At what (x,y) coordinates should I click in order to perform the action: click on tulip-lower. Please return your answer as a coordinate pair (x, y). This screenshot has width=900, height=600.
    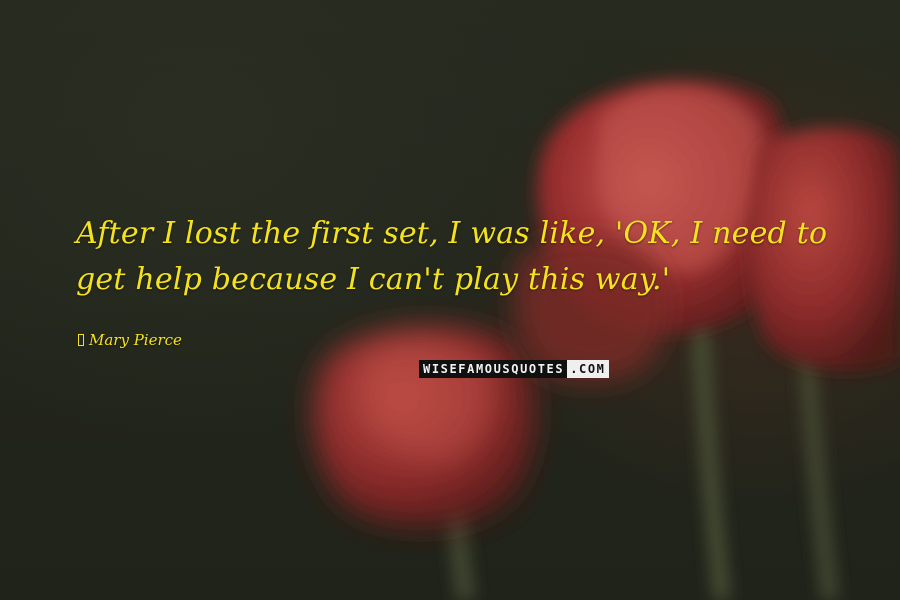
    Looking at the image, I should click on (424, 427).